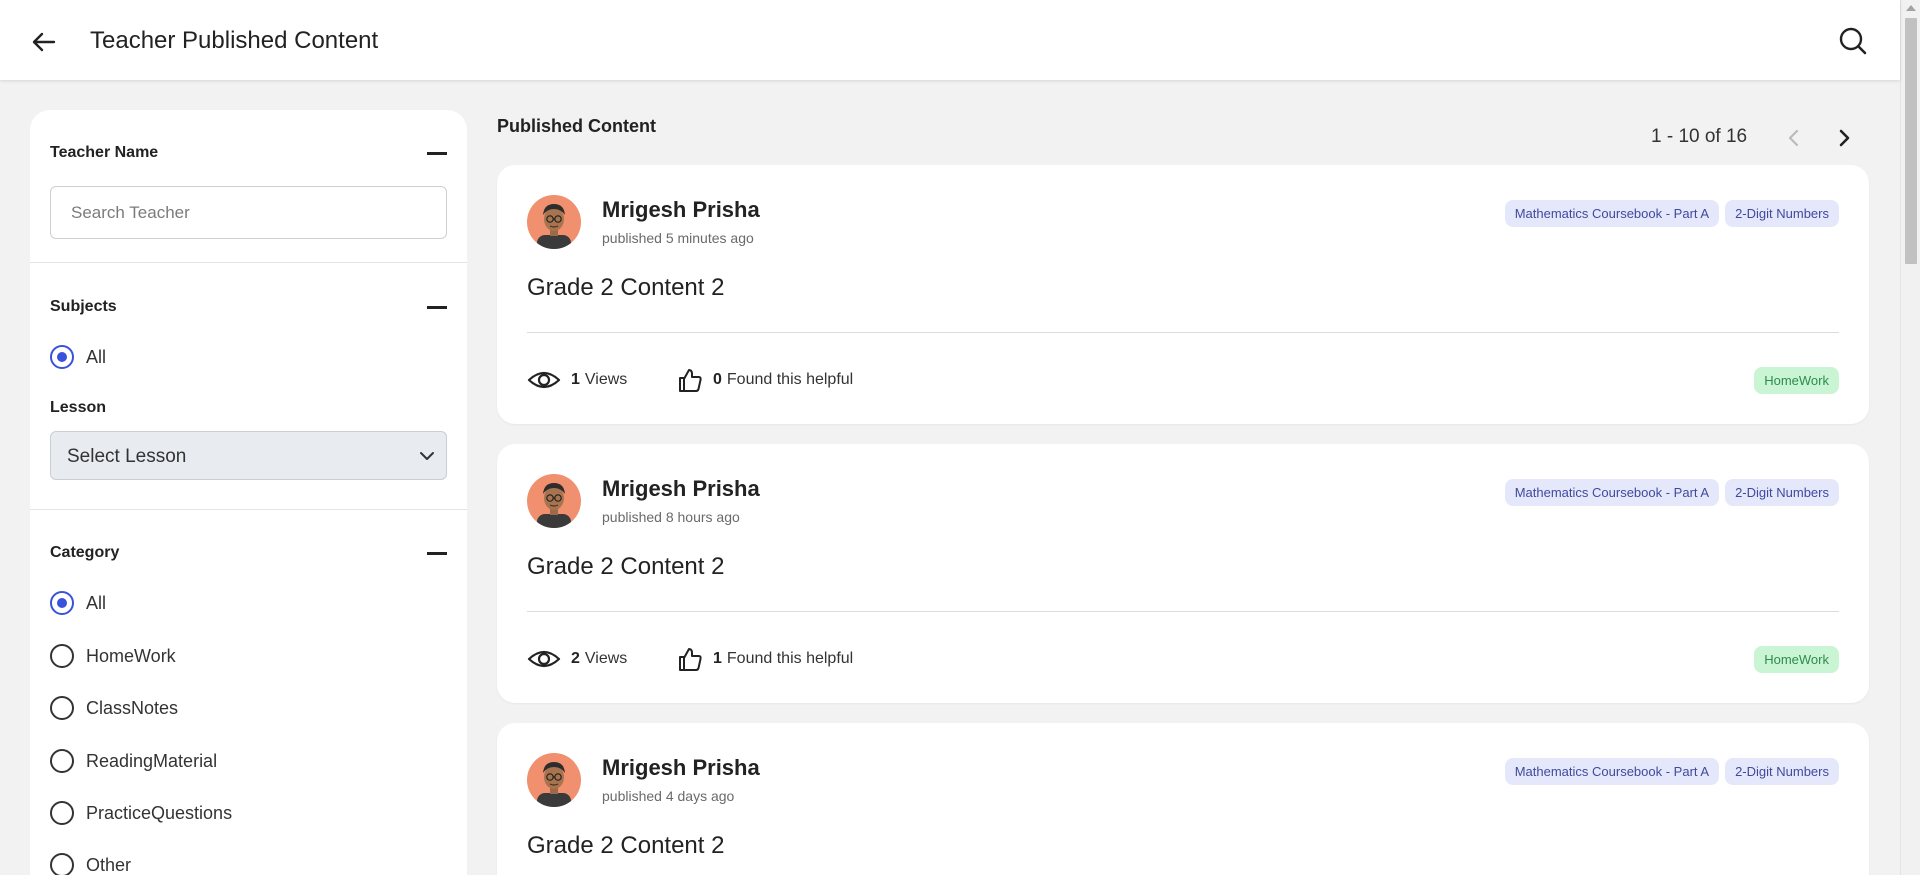 The image size is (1920, 875). What do you see at coordinates (717, 379) in the screenshot?
I see `helpful-count: 0` at bounding box center [717, 379].